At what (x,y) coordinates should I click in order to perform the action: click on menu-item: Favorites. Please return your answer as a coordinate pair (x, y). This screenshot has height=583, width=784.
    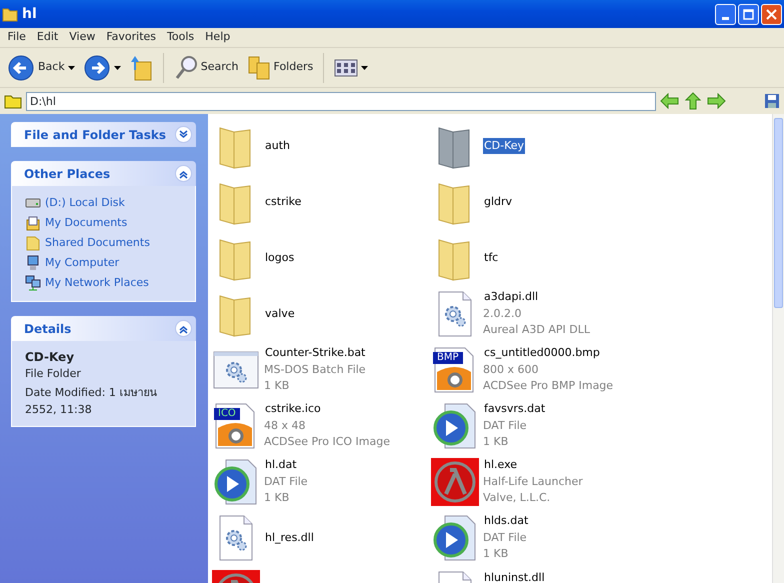
    Looking at the image, I should click on (131, 37).